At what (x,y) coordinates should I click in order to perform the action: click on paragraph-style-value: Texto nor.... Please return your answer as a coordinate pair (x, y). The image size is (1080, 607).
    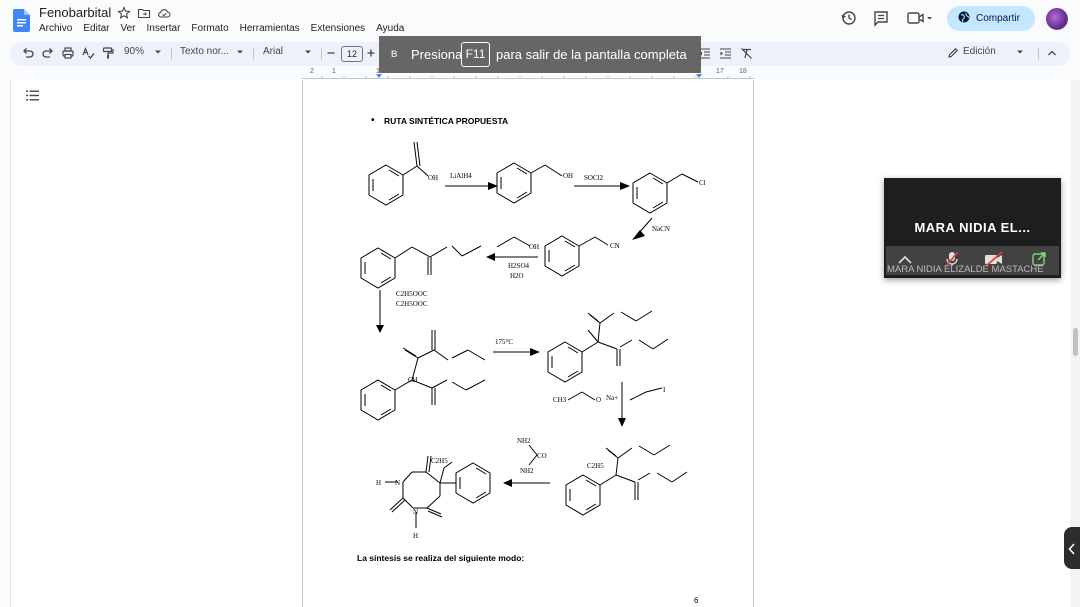
    Looking at the image, I should click on (204, 51).